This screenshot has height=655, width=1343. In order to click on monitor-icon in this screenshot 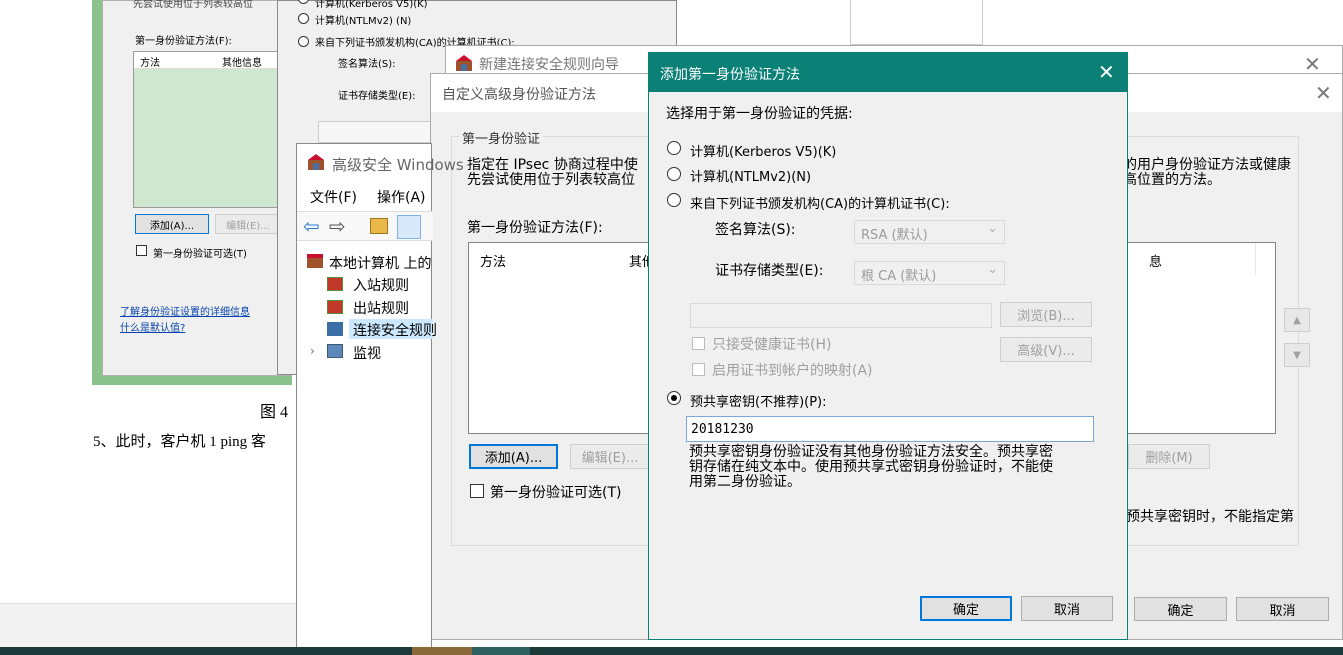, I will do `click(335, 351)`.